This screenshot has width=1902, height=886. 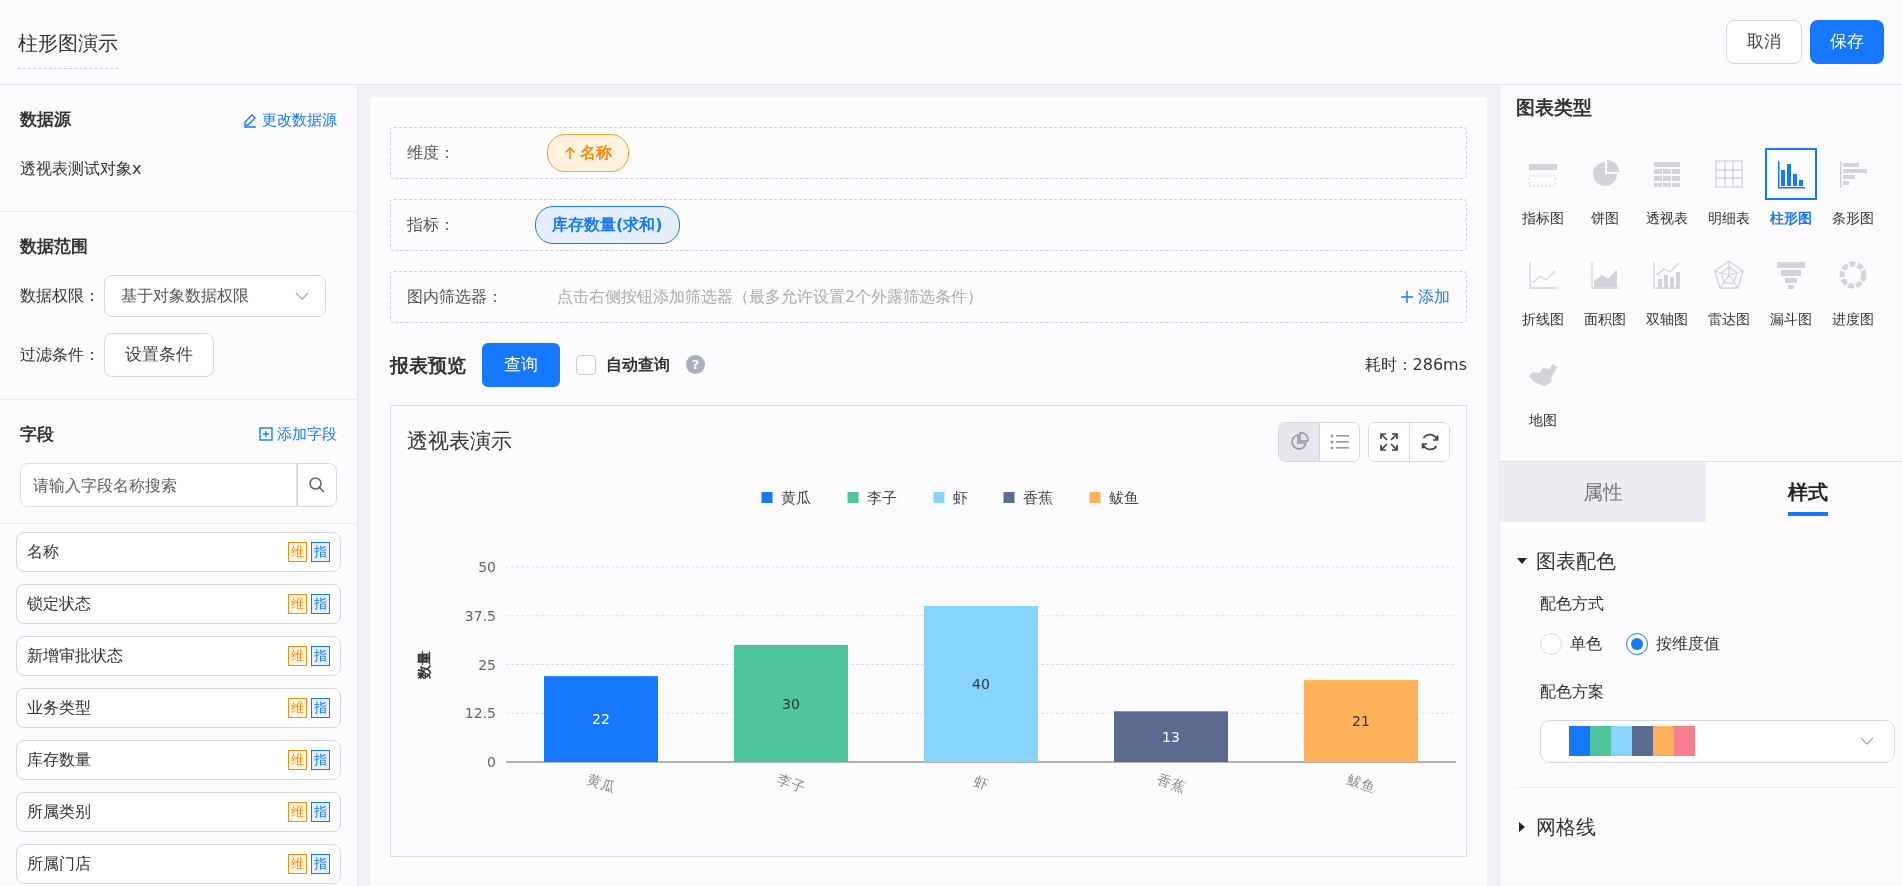 I want to click on axis-tick-label: 0, so click(x=491, y=761).